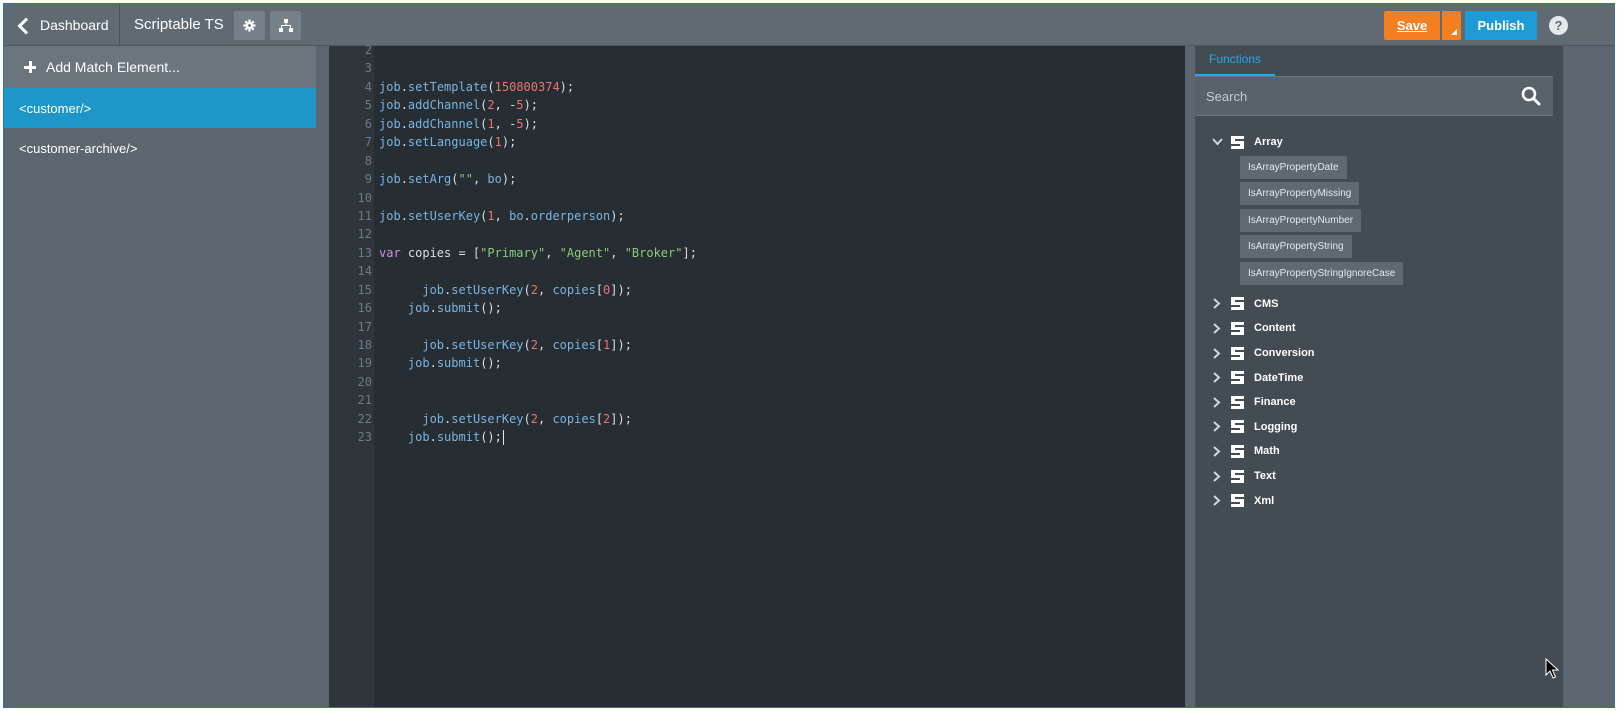 The width and height of the screenshot is (1620, 711). I want to click on code-text: job.setLanguage(1);, so click(444, 142).